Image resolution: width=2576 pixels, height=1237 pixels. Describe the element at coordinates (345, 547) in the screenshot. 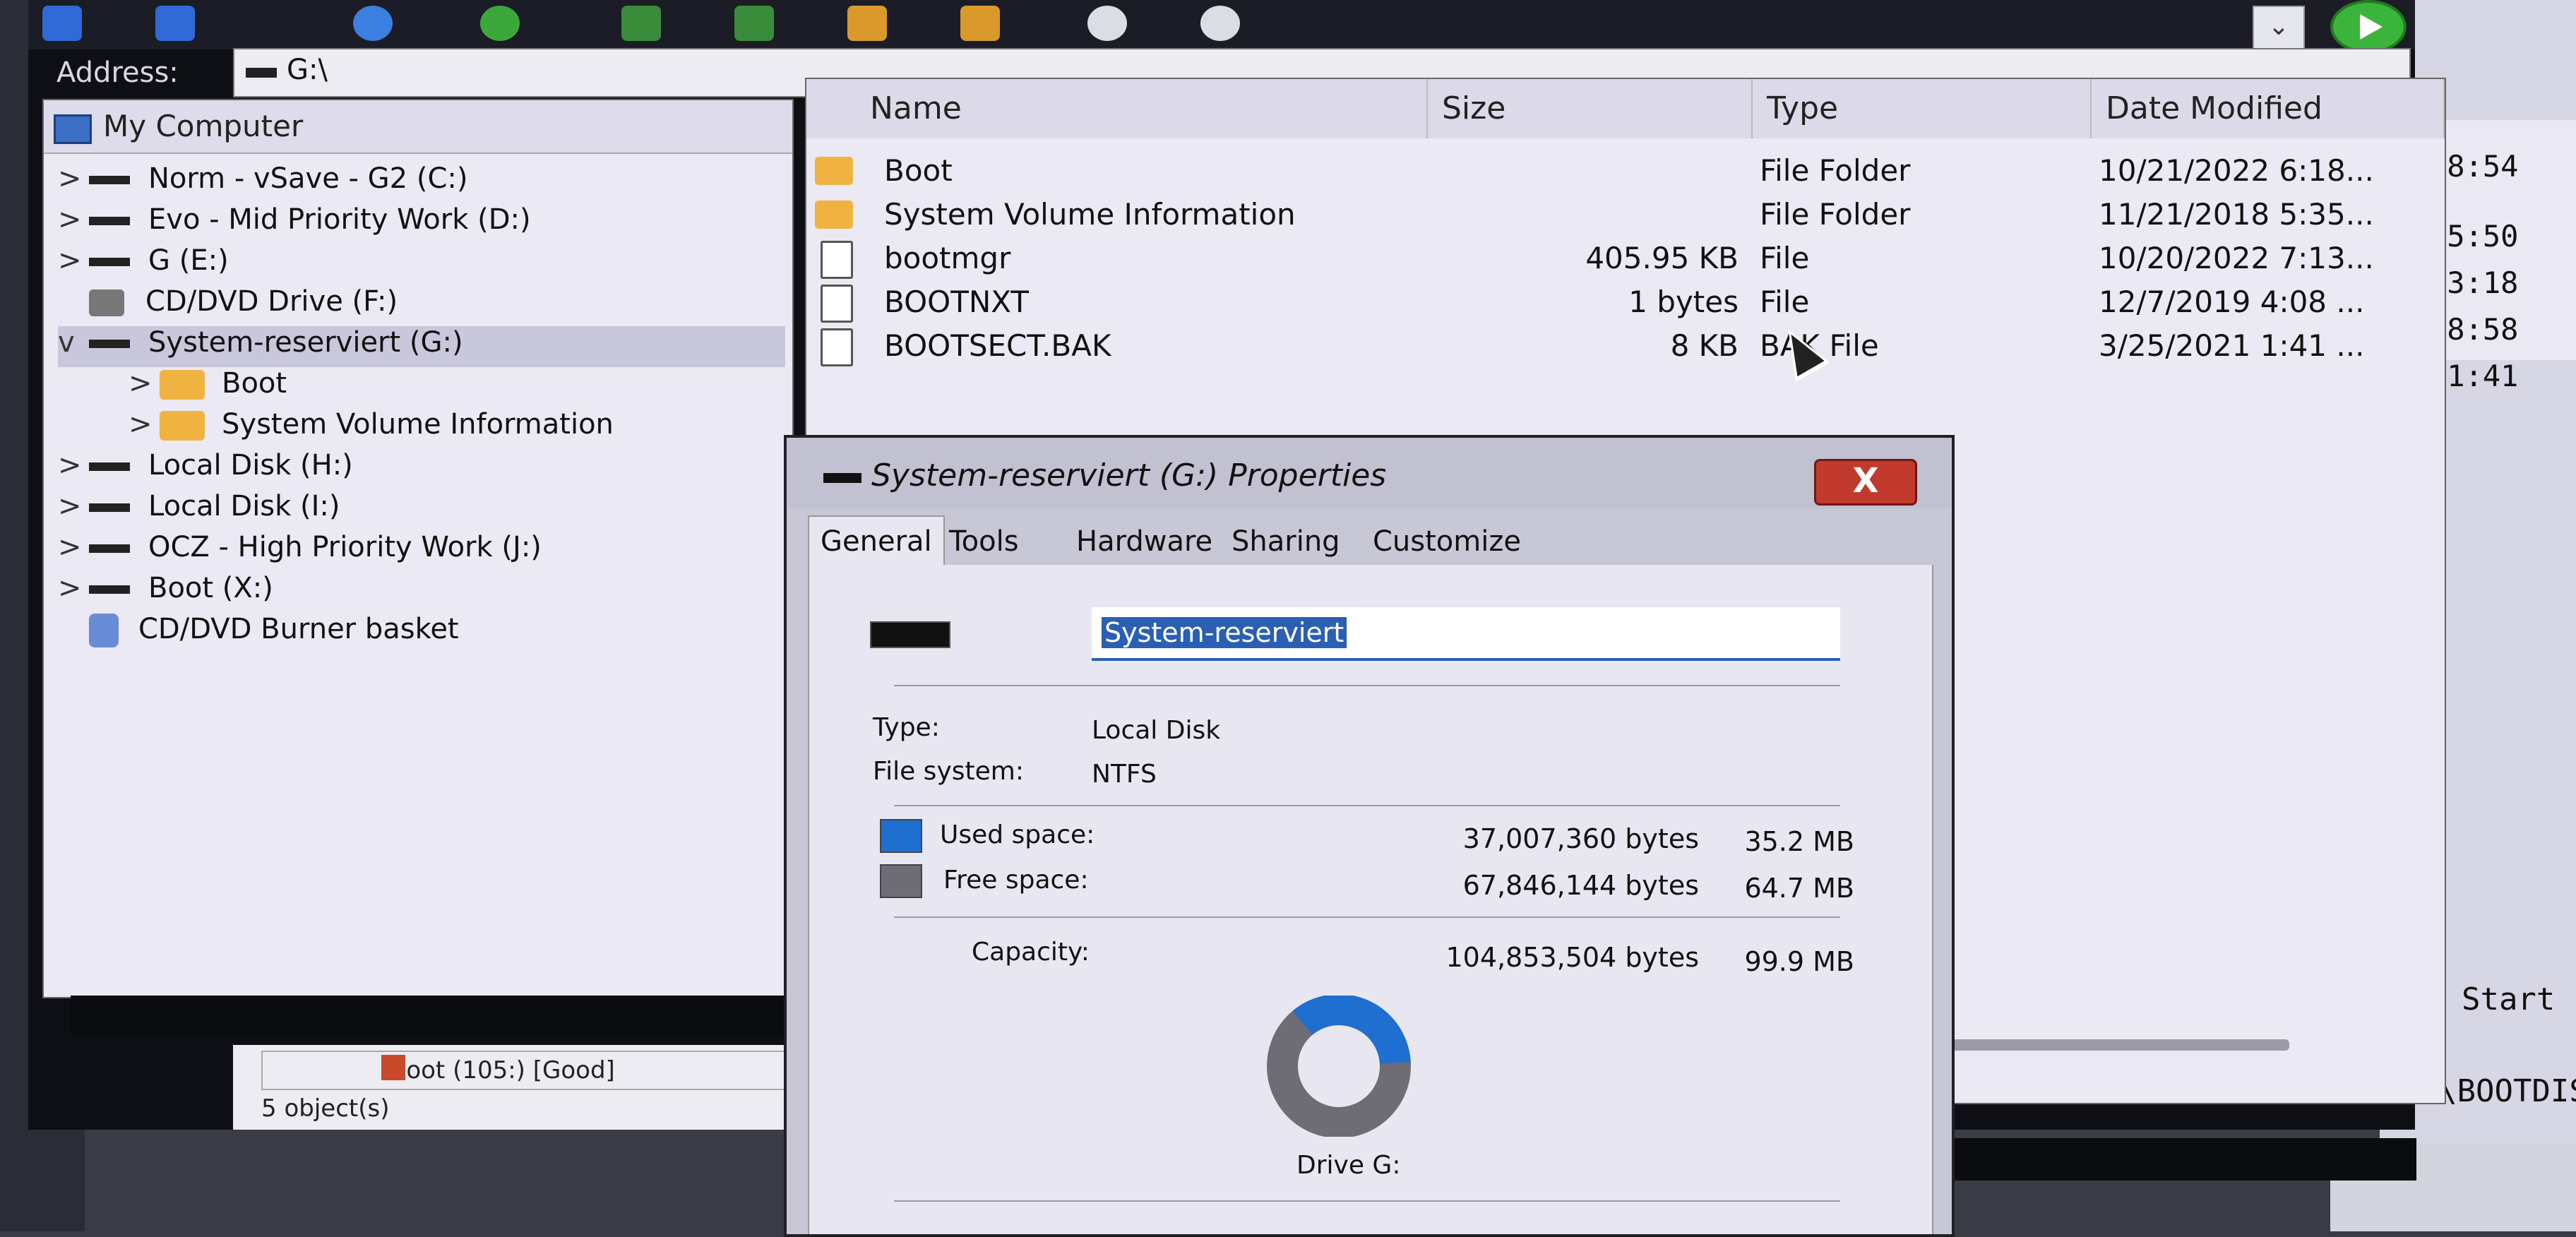

I see `tree-item-label: OCZ - High Priority Work (J:)` at that location.